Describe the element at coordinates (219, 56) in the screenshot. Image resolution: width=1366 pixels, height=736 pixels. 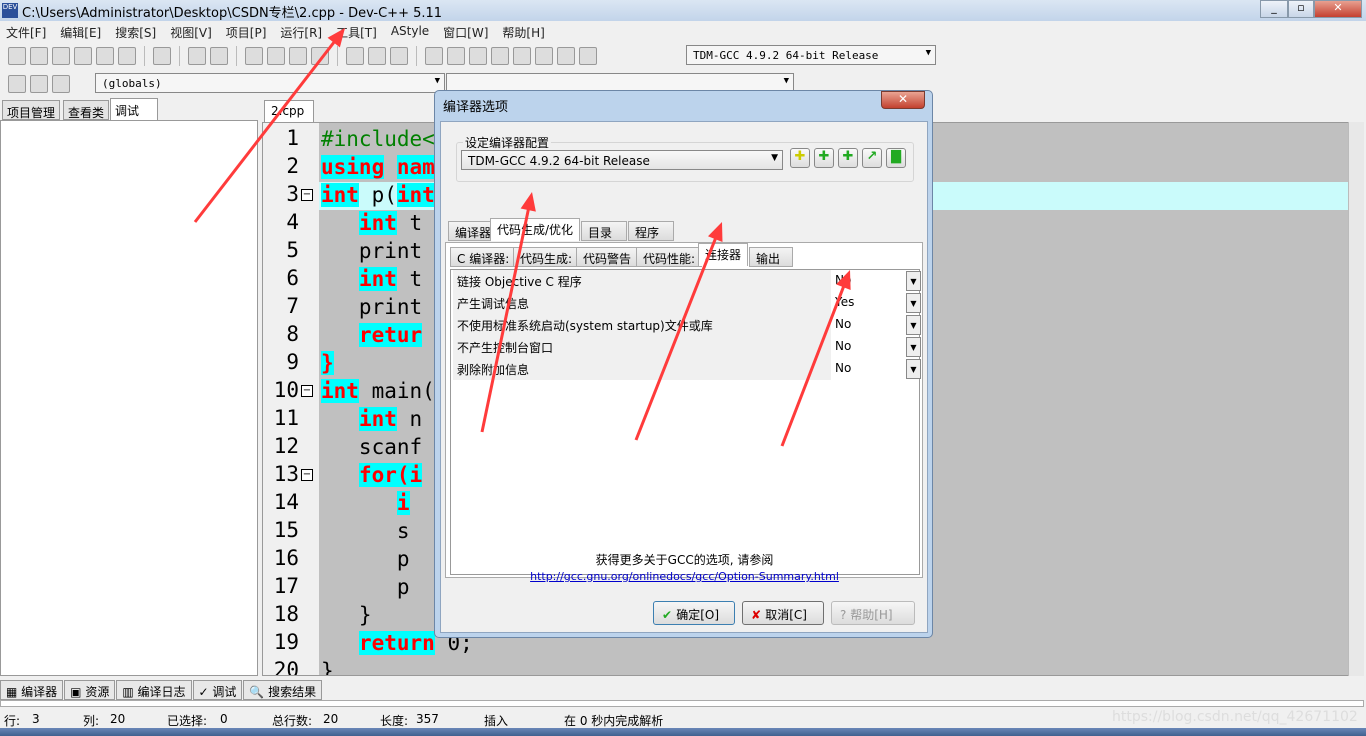
I see `redo-icon` at that location.